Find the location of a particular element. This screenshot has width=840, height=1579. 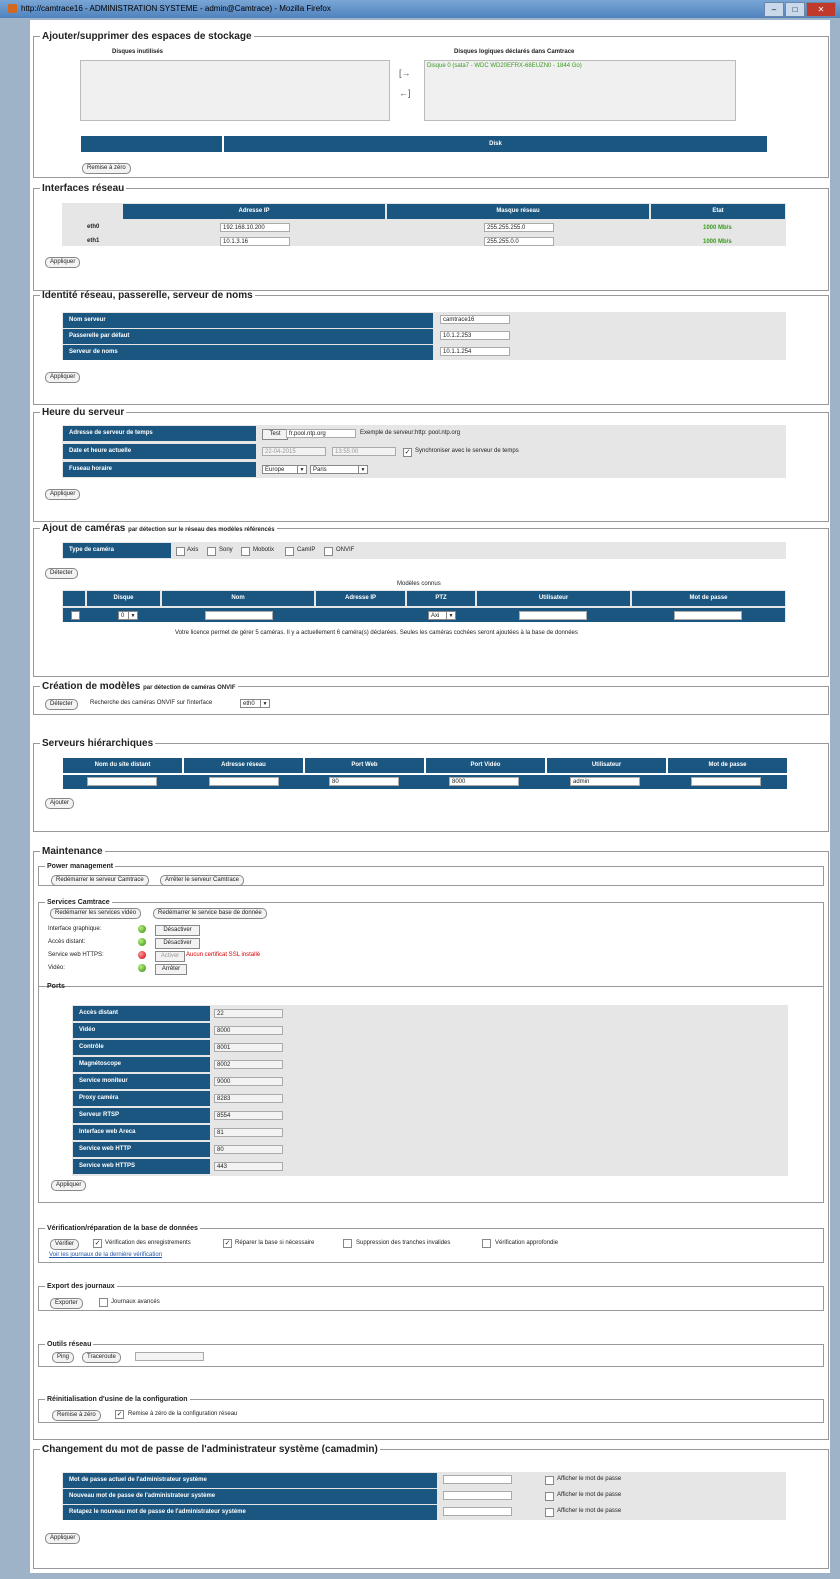

ntp-server-input: fr.pool.ntp.org is located at coordinates (321, 433).